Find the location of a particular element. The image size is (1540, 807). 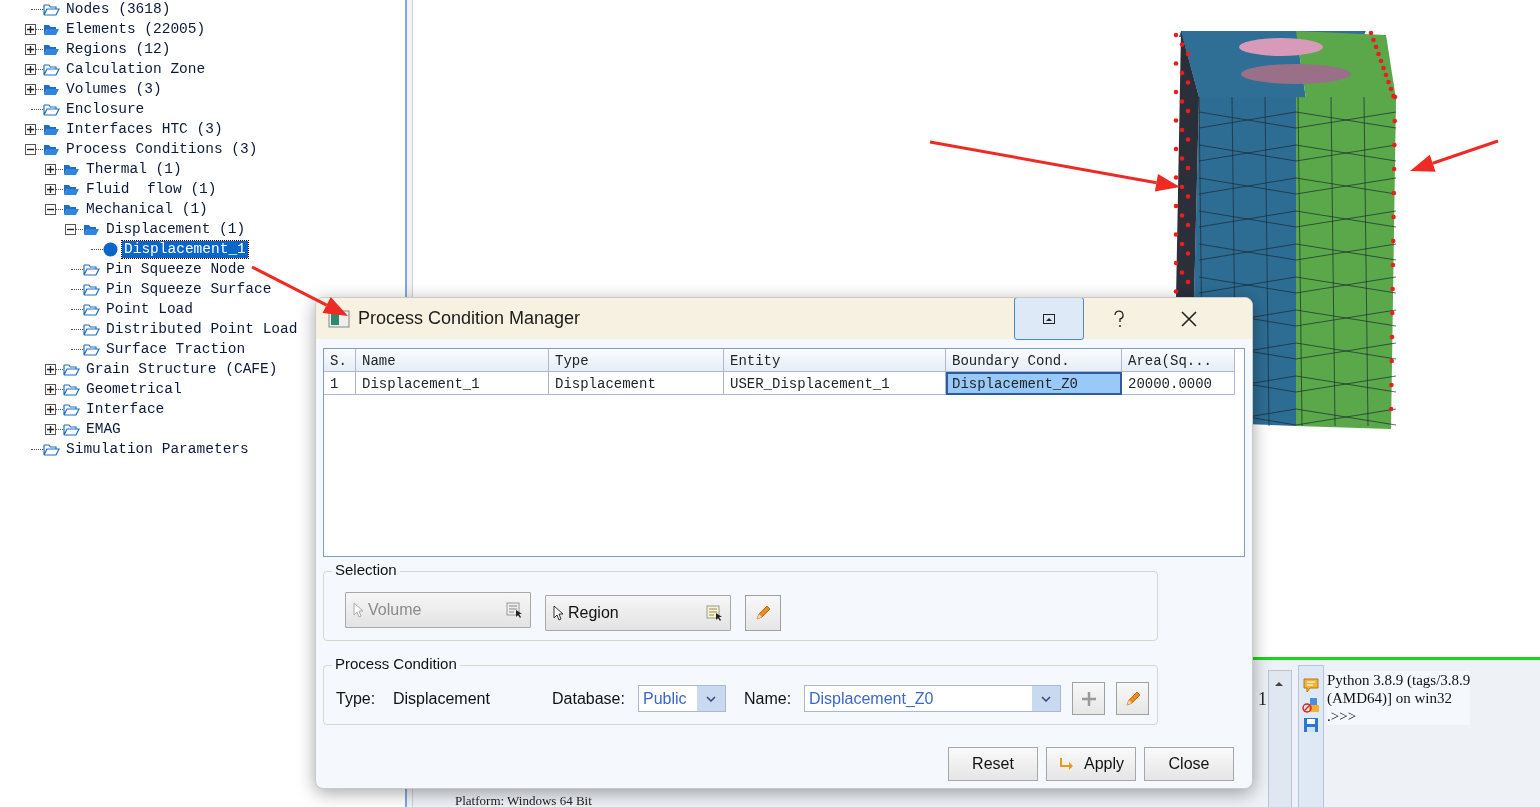

tree-item: Pin Squeeze Surface is located at coordinates (189, 289).